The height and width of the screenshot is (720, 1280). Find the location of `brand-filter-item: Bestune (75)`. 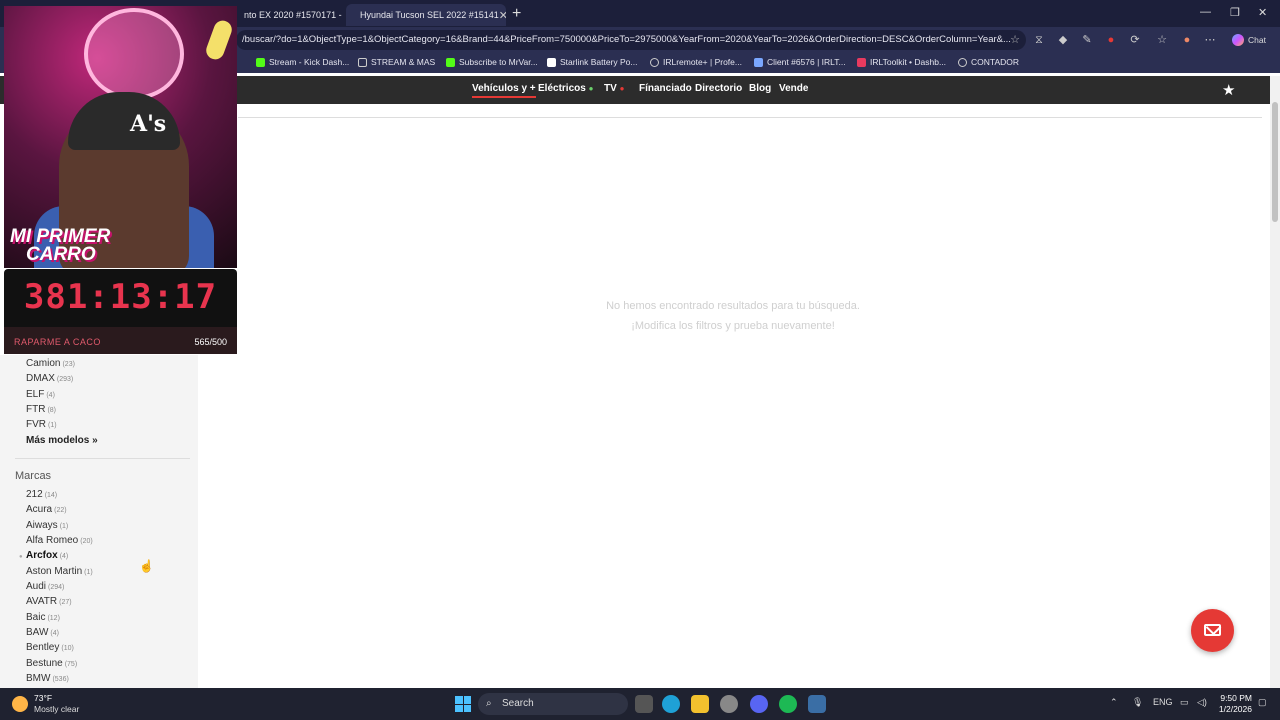

brand-filter-item: Bestune (75) is located at coordinates (51, 663).